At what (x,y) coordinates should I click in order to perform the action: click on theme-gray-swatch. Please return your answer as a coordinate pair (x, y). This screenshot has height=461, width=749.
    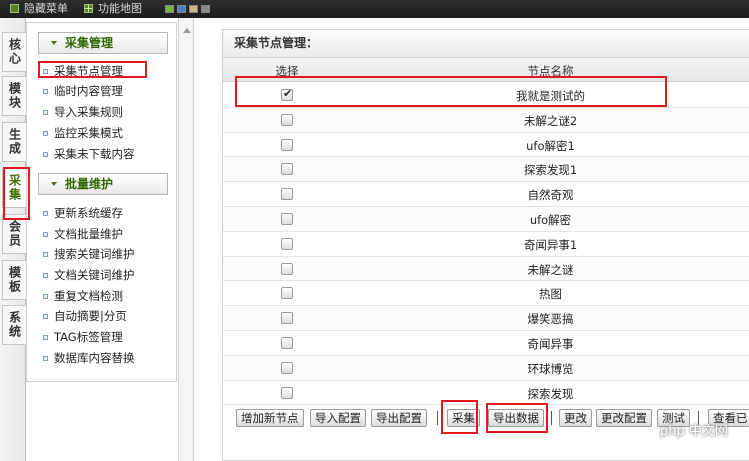
    Looking at the image, I should click on (205, 9).